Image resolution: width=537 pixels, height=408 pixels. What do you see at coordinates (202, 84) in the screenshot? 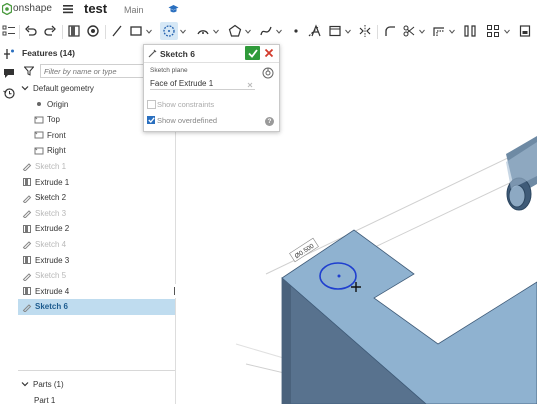
I see `sketch-plane-field: Face of Extrude 1` at bounding box center [202, 84].